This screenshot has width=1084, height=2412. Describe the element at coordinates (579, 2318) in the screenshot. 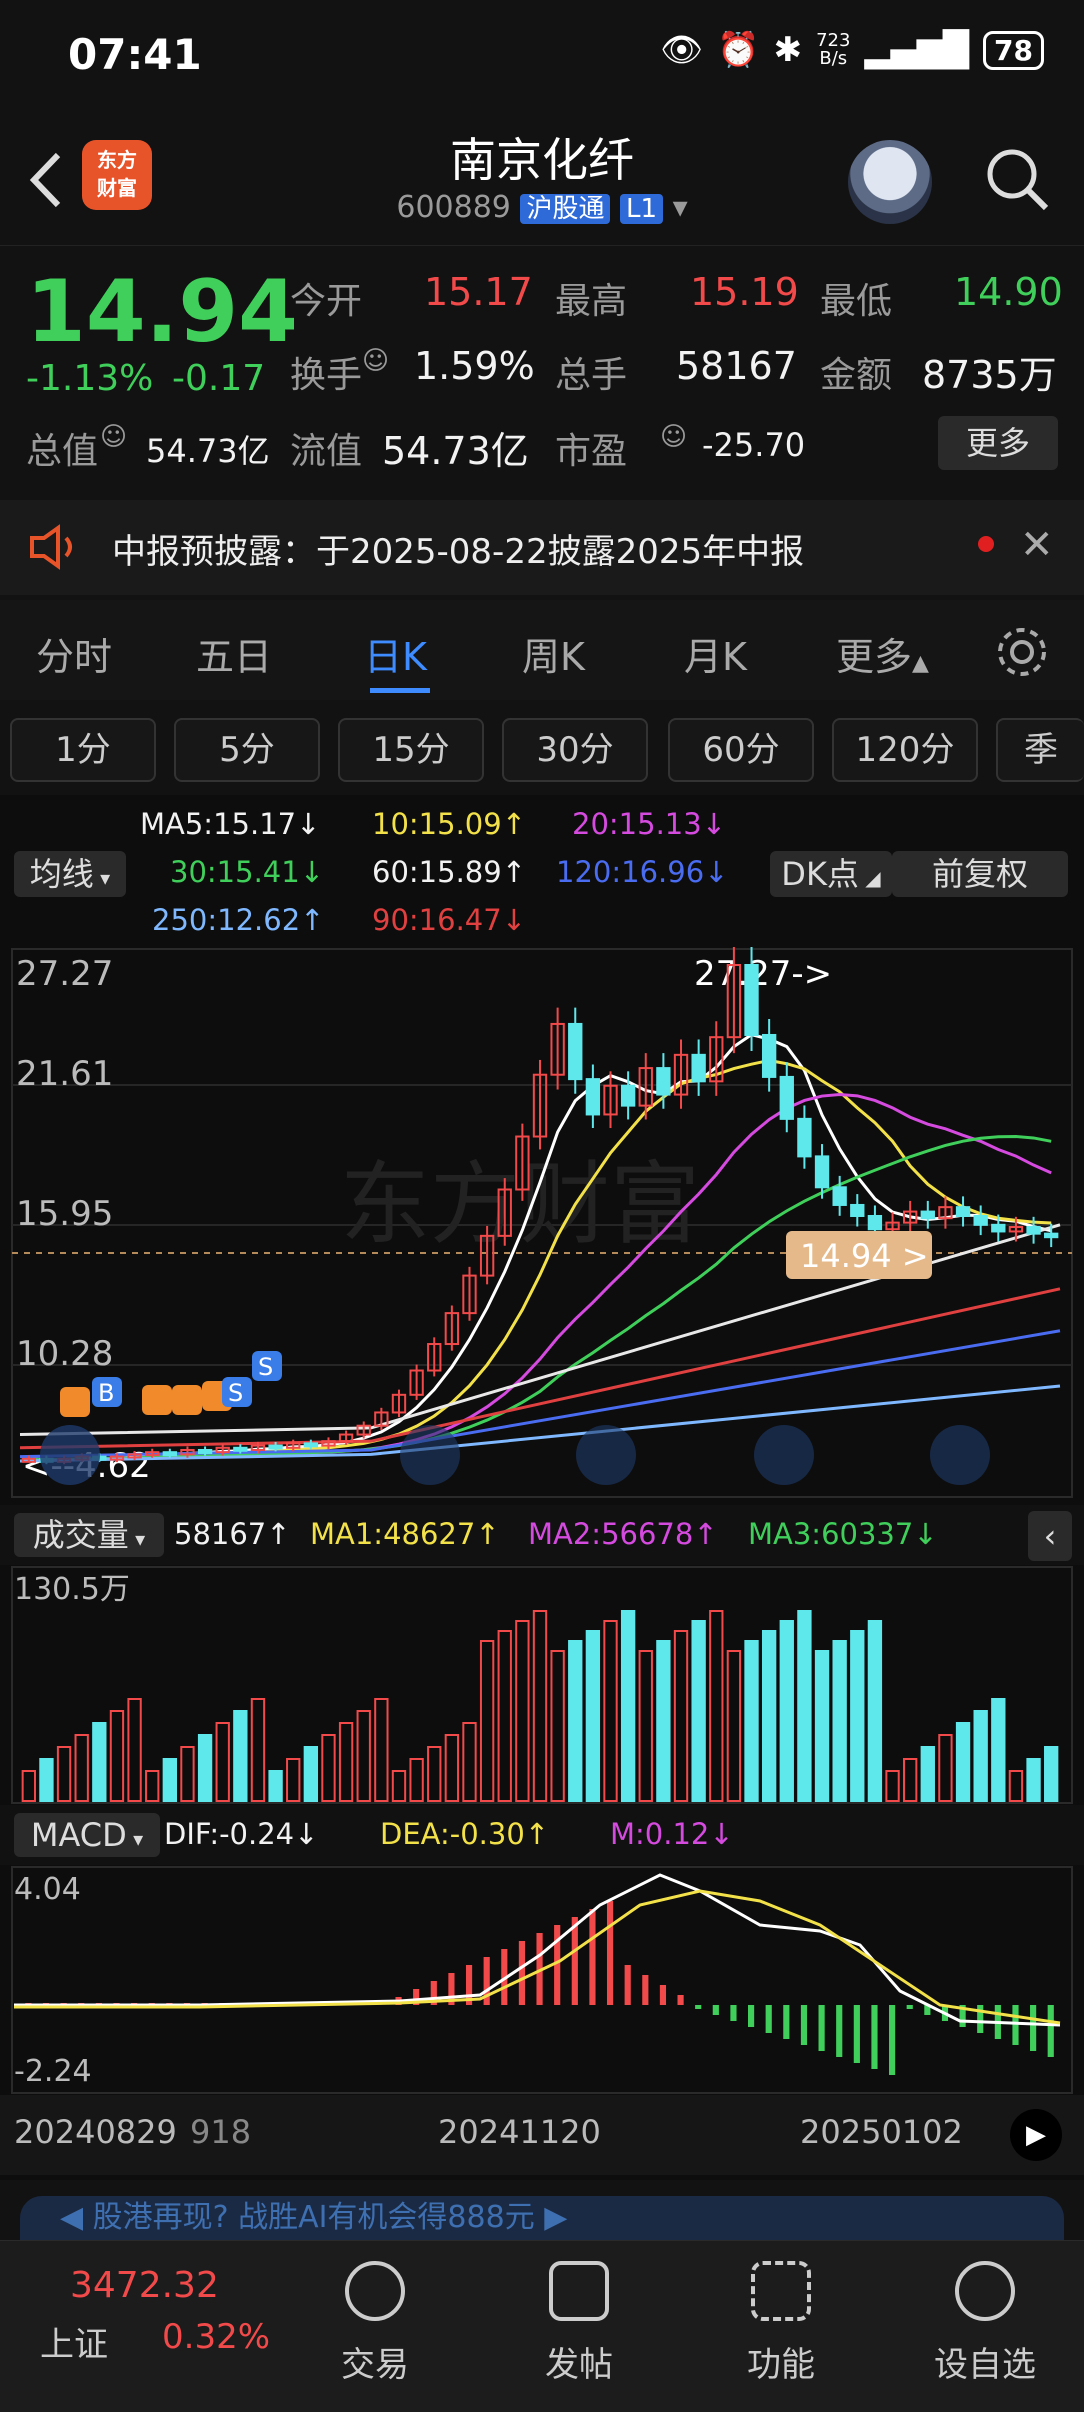

I see `nav-post: 发帖` at that location.